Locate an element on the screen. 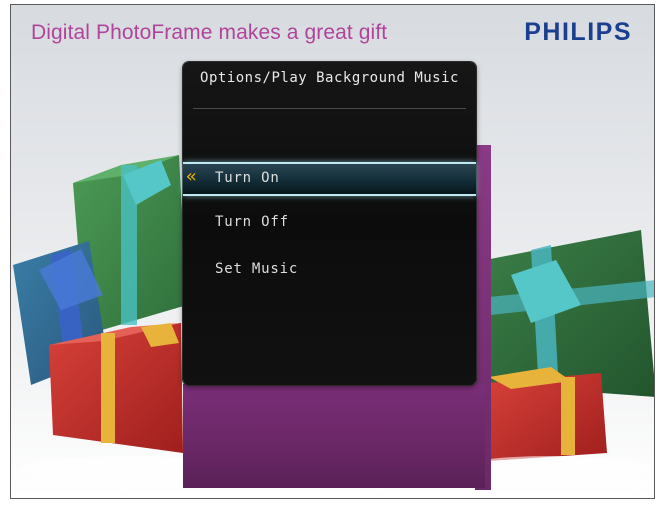 Image resolution: width=669 pixels, height=509 pixels. frame-stand is located at coordinates (334, 436).